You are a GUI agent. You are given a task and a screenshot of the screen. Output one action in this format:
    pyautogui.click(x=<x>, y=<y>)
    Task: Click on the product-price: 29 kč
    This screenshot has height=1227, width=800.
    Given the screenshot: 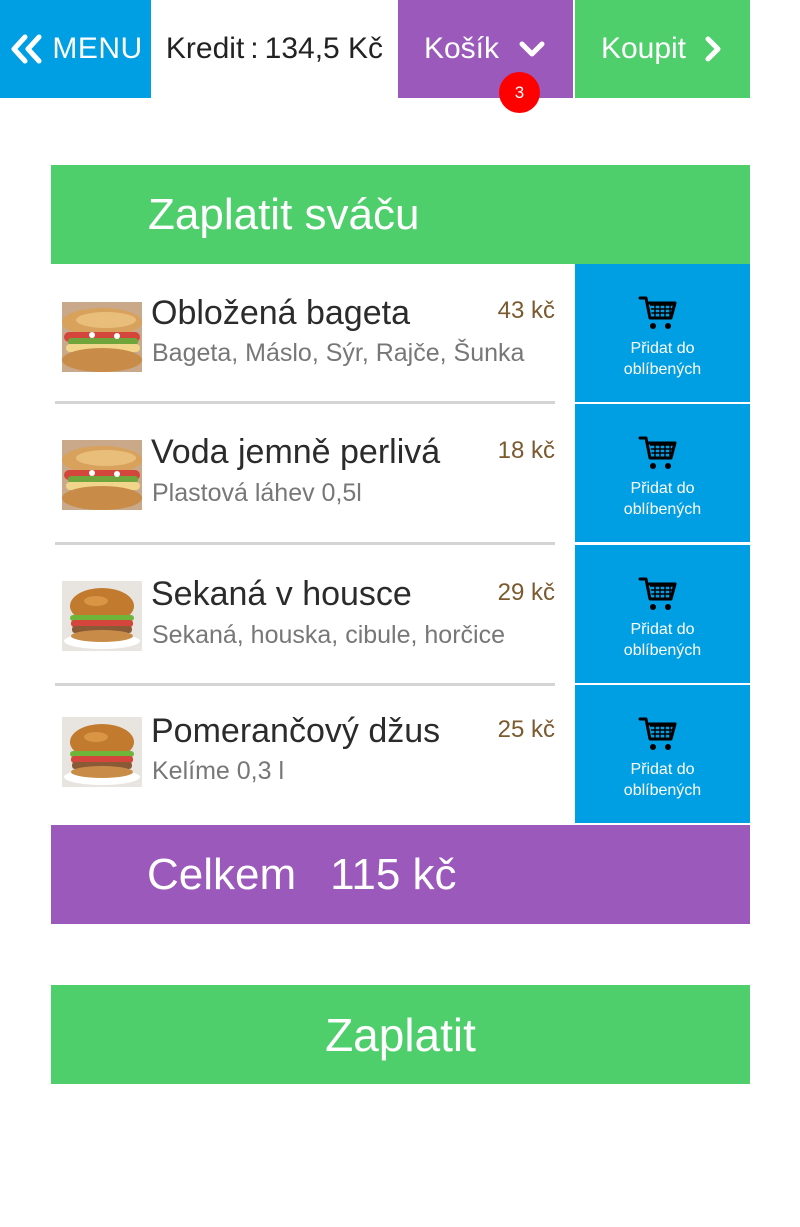 What is the action you would take?
    pyautogui.click(x=526, y=592)
    